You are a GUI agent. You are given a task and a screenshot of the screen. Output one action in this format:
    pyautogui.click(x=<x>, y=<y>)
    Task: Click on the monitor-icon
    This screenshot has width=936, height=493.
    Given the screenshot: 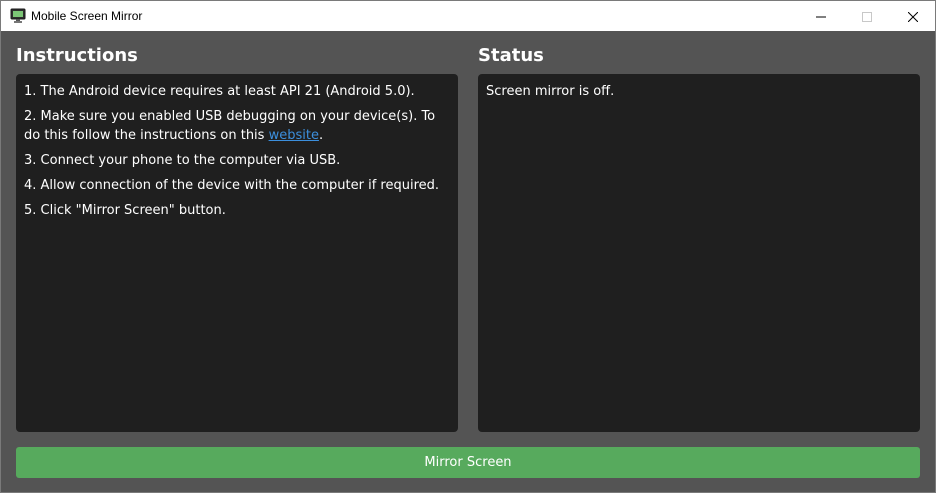 What is the action you would take?
    pyautogui.click(x=18, y=16)
    